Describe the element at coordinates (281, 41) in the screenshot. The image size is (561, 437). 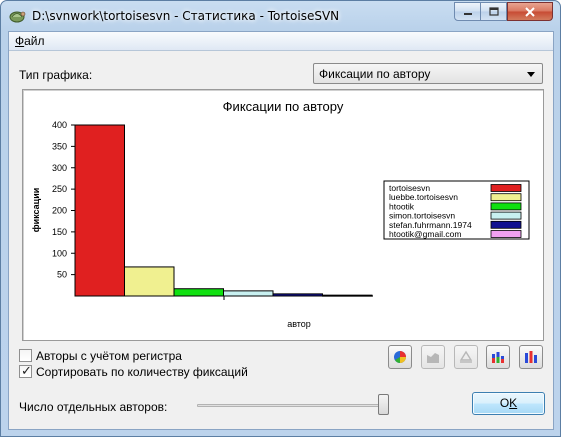
I see `menu-bar: Файл` at that location.